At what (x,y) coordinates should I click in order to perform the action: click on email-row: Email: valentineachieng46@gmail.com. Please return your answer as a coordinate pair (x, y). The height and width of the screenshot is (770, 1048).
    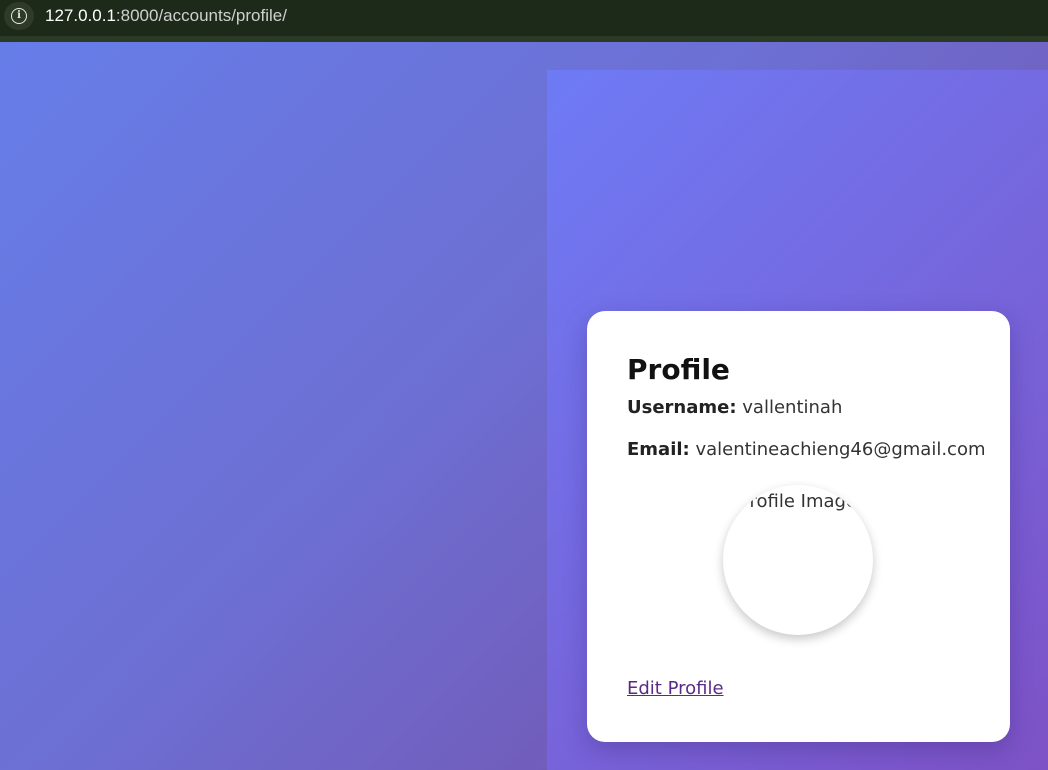
    Looking at the image, I should click on (806, 449).